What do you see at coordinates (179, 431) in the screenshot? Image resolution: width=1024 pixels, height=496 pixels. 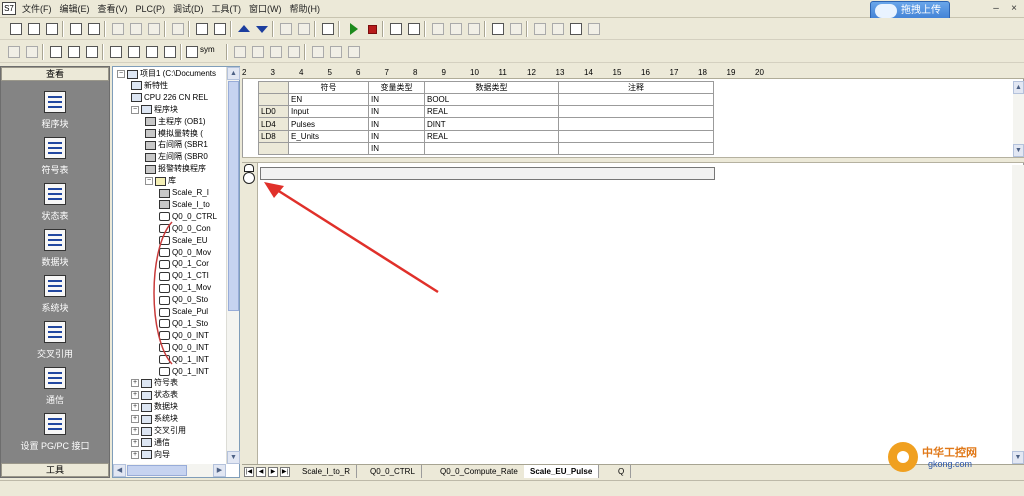 I see `tree-item: + 交叉引用` at bounding box center [179, 431].